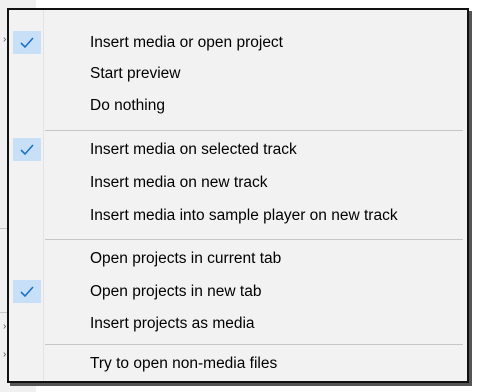 The width and height of the screenshot is (483, 392). I want to click on menu-item-label: Open projects in new tab, so click(176, 291).